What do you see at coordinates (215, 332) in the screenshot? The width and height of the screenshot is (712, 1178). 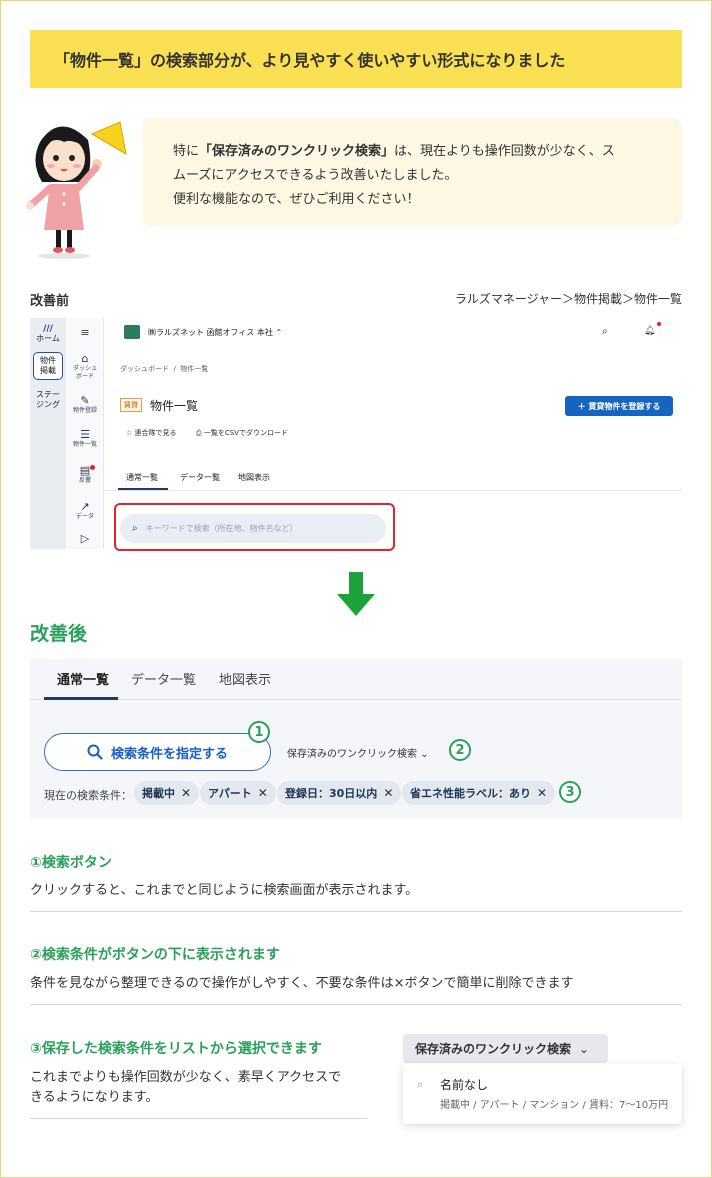 I see `company-switcher: ㈱ラルズネット 函館オフィス 本社 ⌃` at bounding box center [215, 332].